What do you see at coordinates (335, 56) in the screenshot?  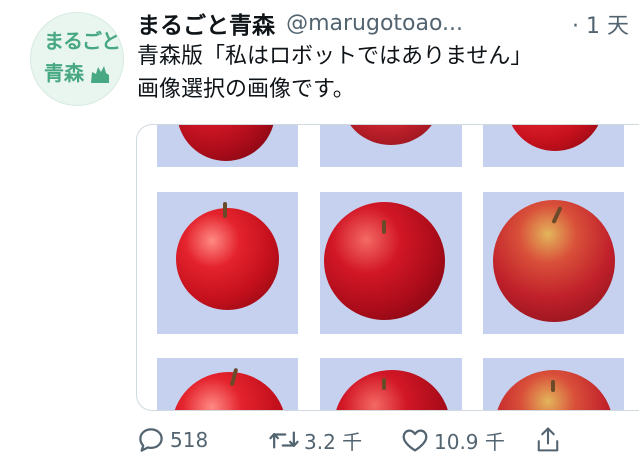 I see `tweet-text-line: 青森版「私はロボットではありません」` at bounding box center [335, 56].